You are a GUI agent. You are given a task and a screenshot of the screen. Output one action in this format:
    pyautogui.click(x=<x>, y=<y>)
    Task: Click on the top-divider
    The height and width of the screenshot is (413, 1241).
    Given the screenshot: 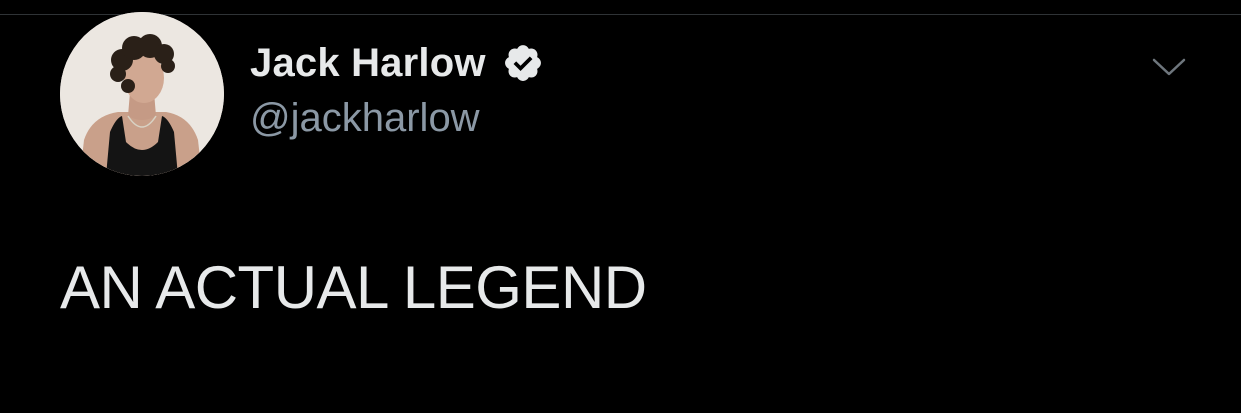 What is the action you would take?
    pyautogui.click(x=620, y=14)
    